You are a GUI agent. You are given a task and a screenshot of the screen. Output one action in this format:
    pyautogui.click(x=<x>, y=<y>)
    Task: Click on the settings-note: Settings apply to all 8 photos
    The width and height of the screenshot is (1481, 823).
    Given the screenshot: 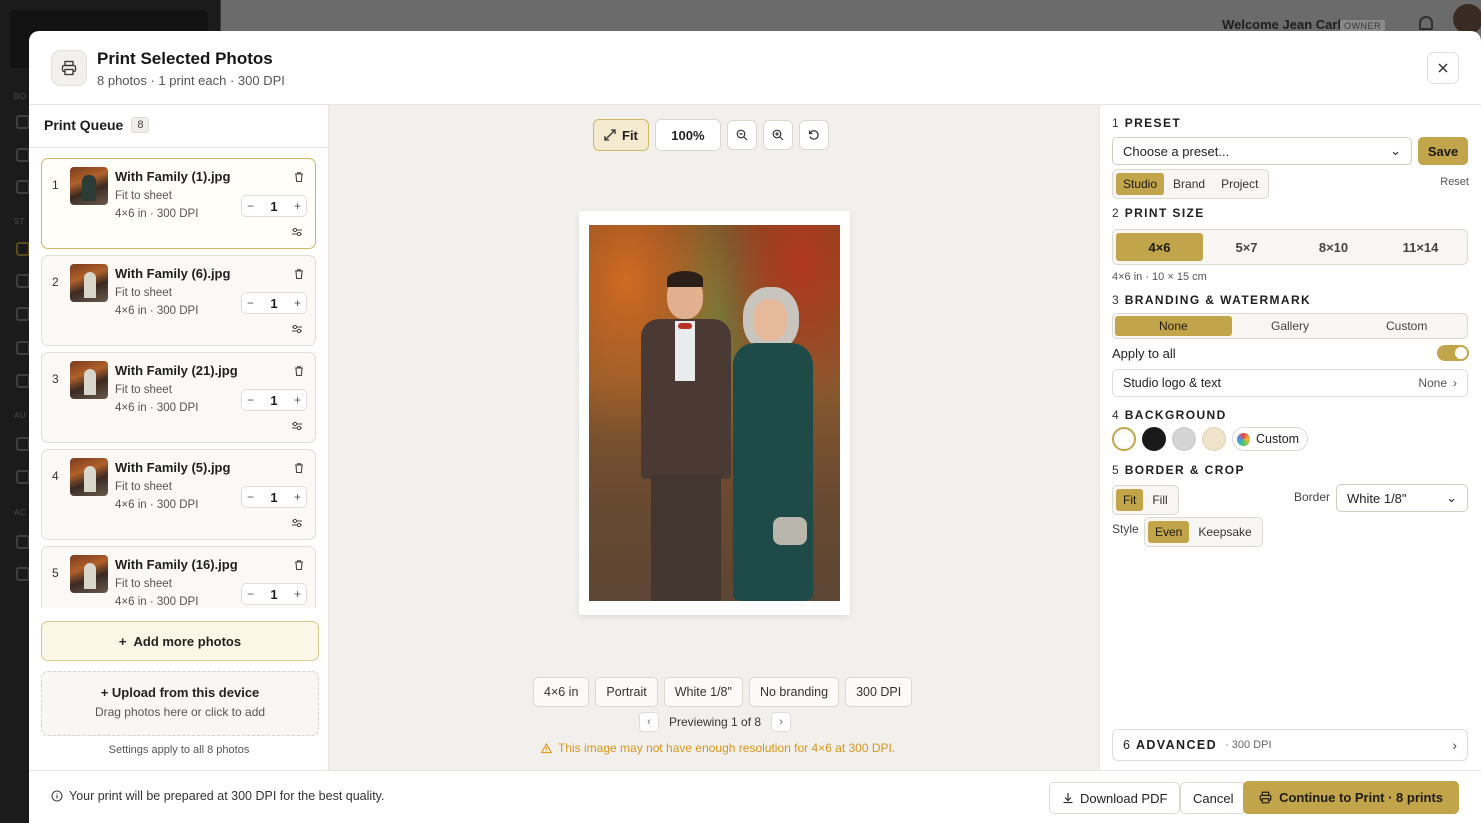 What is the action you would take?
    pyautogui.click(x=179, y=750)
    